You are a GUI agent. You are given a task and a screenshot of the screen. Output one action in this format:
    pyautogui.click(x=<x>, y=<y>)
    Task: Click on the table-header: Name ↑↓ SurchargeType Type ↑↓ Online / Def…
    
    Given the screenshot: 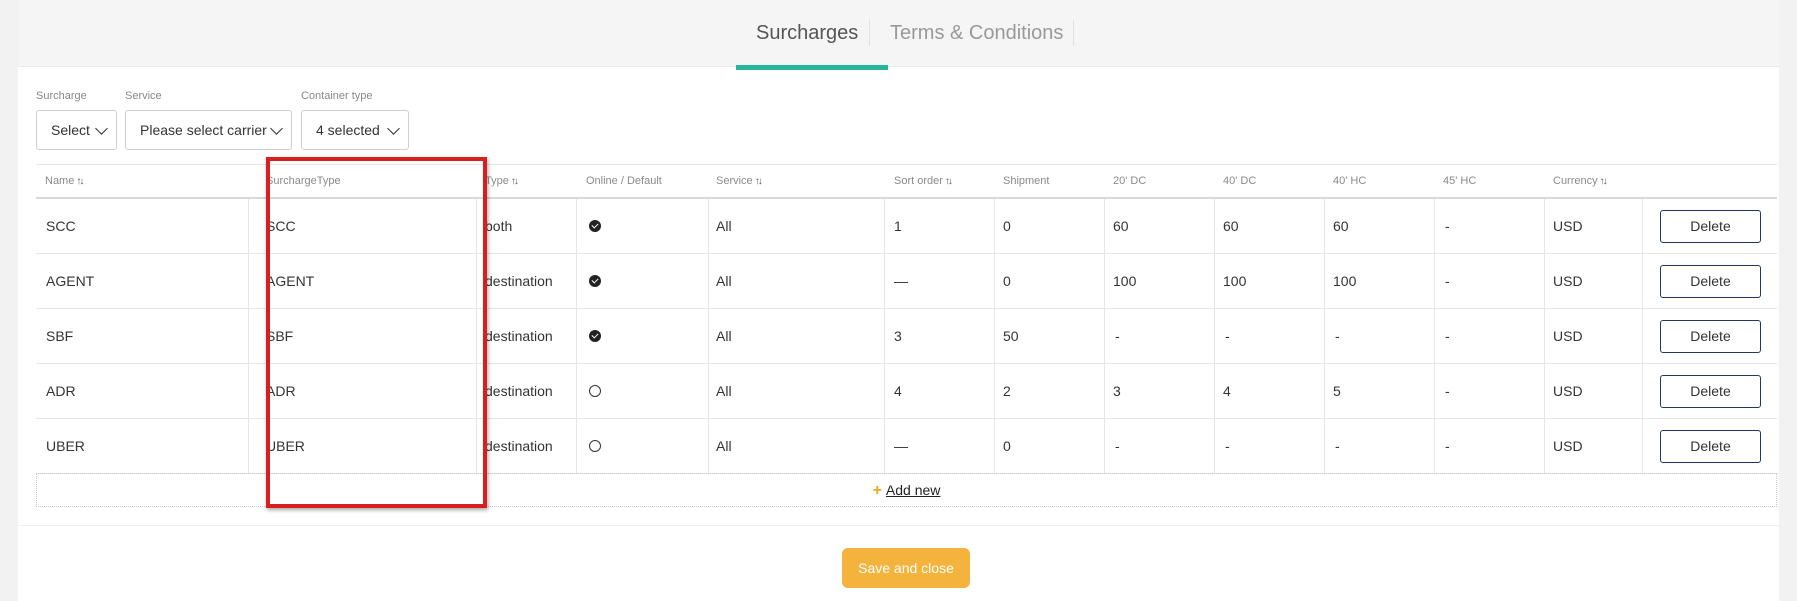 What is the action you would take?
    pyautogui.click(x=906, y=181)
    